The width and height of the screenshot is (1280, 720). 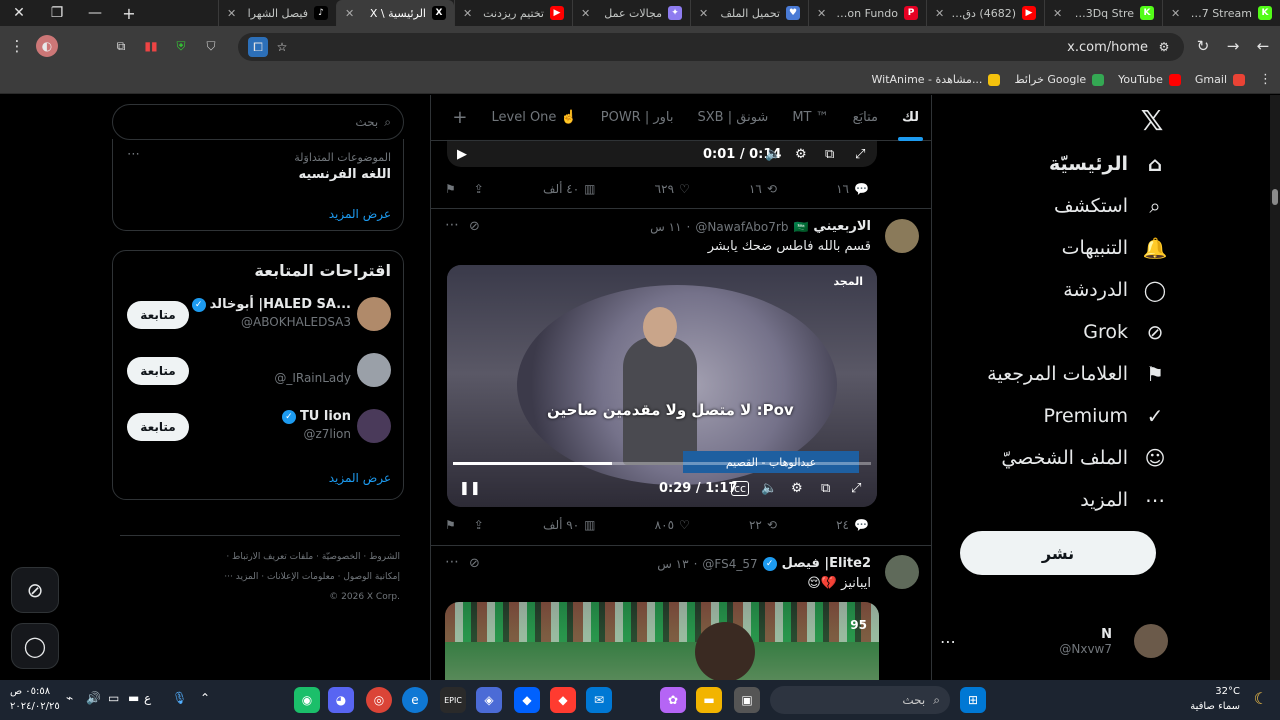 What do you see at coordinates (599, 700) in the screenshot?
I see `outlook-icon: ✉` at bounding box center [599, 700].